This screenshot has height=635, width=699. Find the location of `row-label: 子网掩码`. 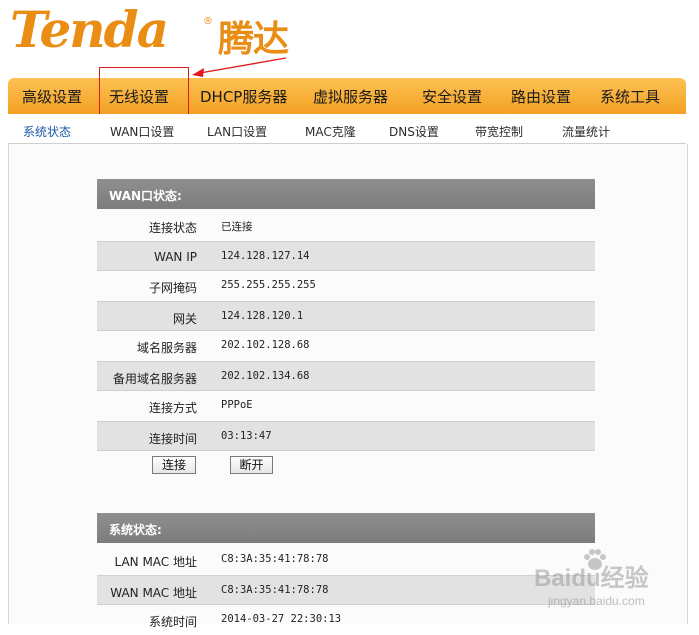

row-label: 子网掩码 is located at coordinates (172, 288).